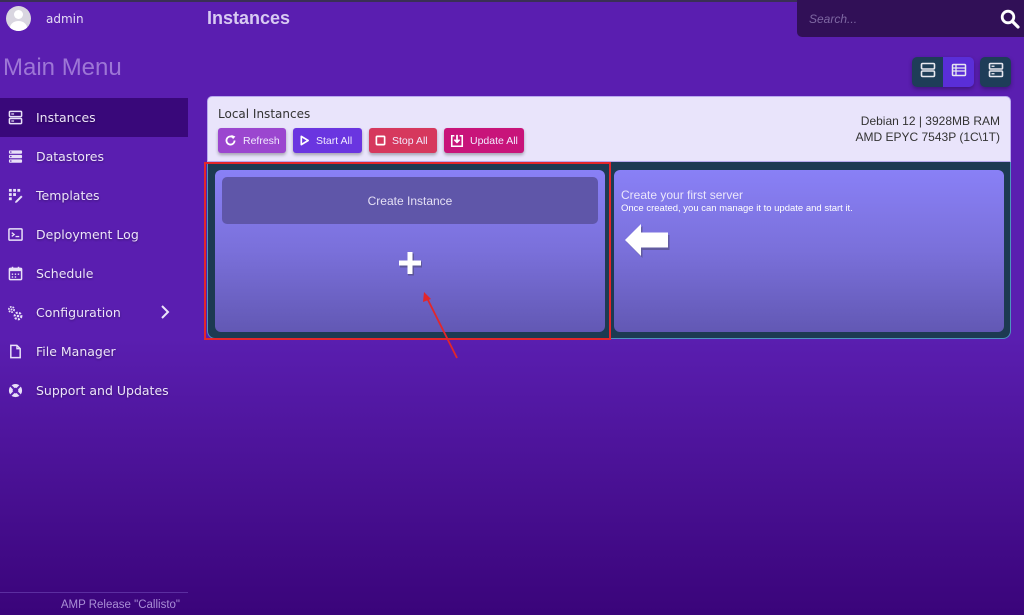 This screenshot has width=1024, height=615. Describe the element at coordinates (45, 18) in the screenshot. I see `user-profile: admin` at that location.